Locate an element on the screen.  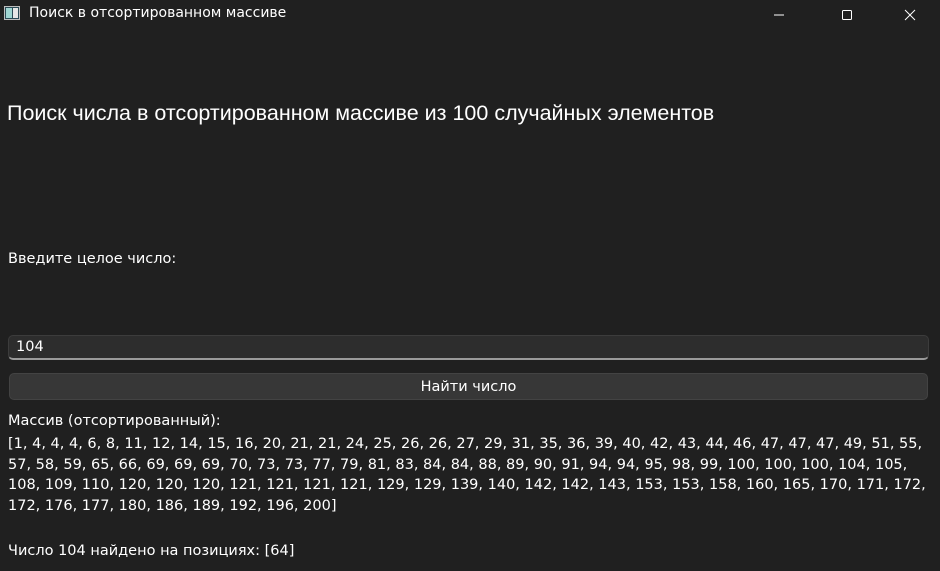
number-input-label: Введите целое число: is located at coordinates (92, 259).